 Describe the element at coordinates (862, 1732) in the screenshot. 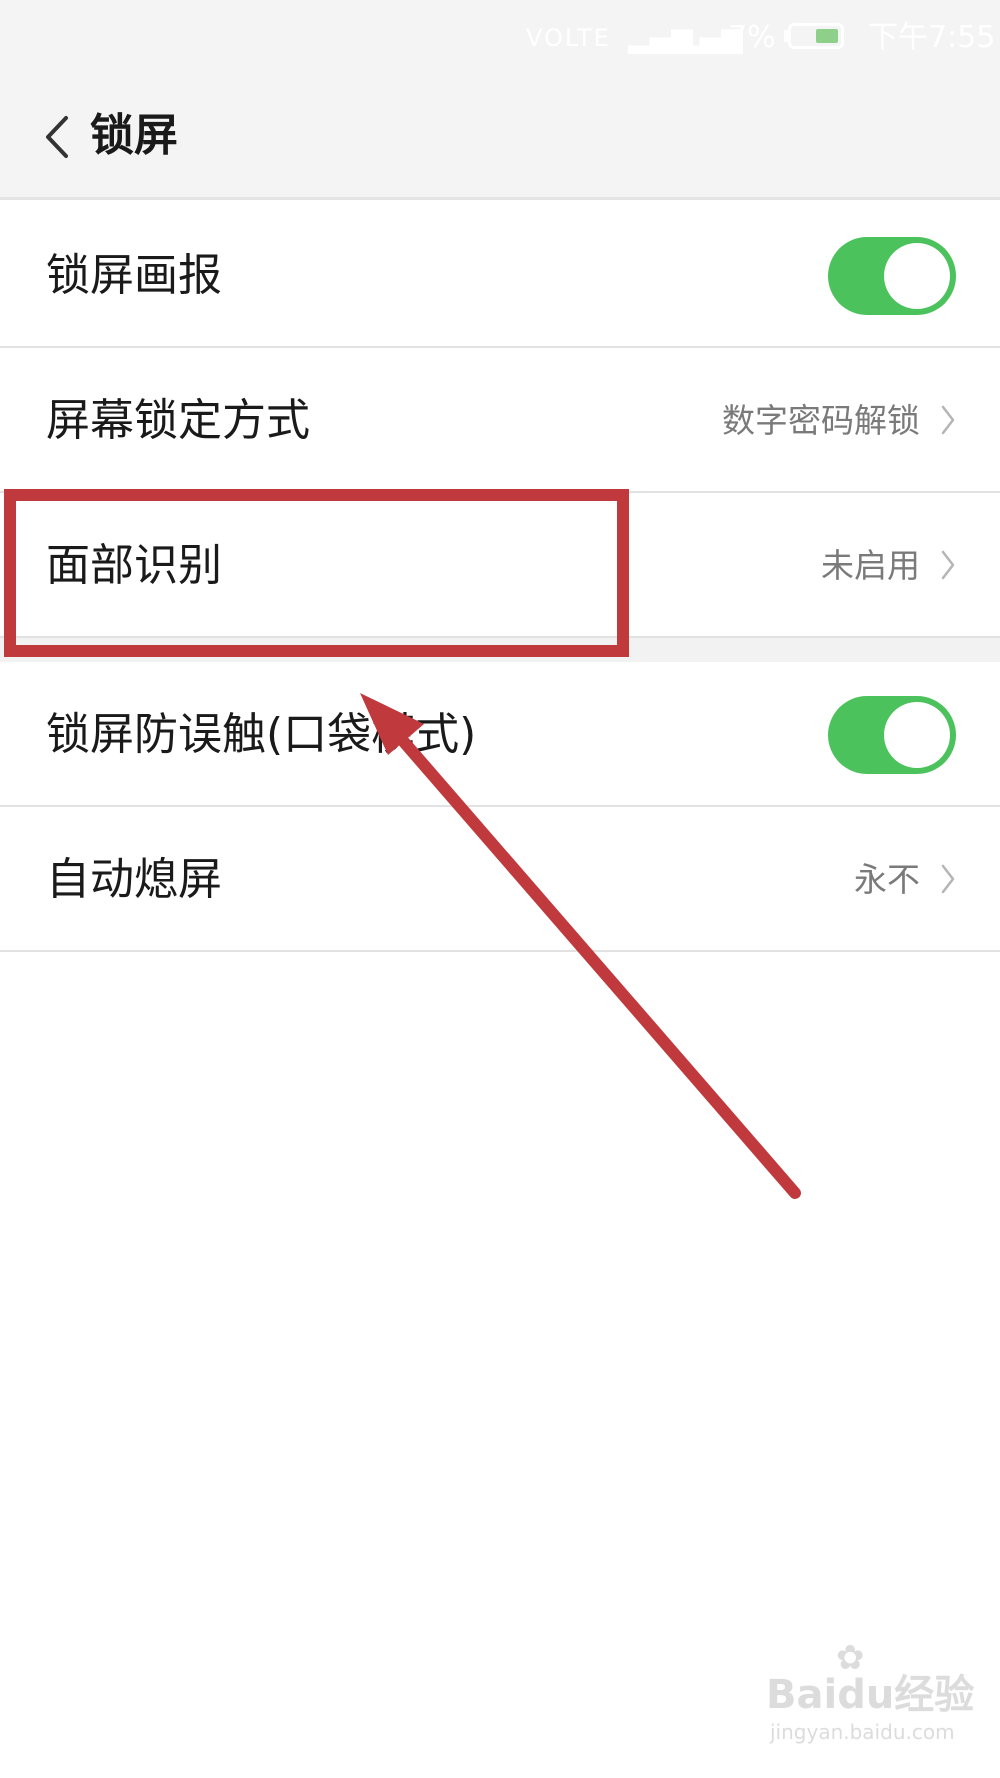

I see `watermark-url: jingyan.baidu.com` at that location.